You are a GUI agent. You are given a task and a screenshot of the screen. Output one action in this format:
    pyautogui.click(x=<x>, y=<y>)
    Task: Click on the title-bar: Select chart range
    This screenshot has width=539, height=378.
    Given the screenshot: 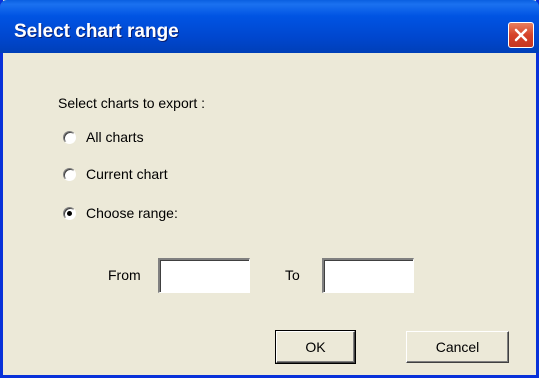 What is the action you would take?
    pyautogui.click(x=269, y=26)
    